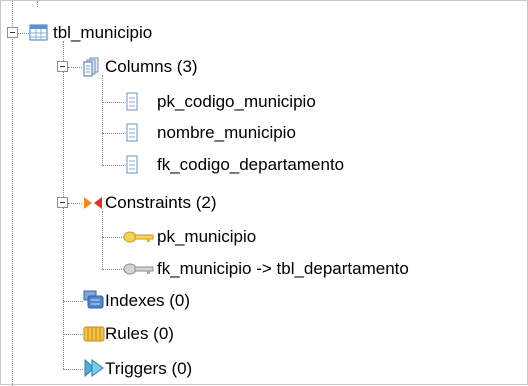 The width and height of the screenshot is (528, 386). I want to click on constraint-item-primary-key: pk_municipio, so click(206, 237).